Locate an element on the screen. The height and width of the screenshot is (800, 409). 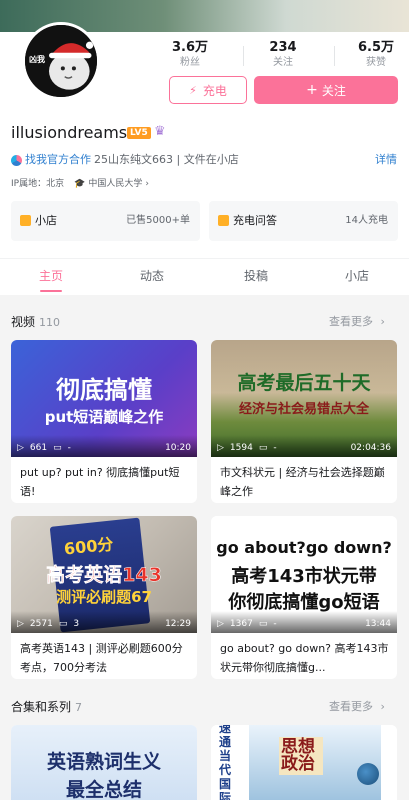
tab-home: 主页 is located at coordinates (51, 276).